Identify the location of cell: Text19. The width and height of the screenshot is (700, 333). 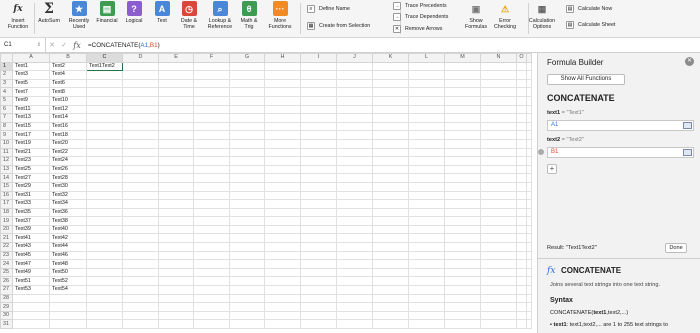
(31, 143).